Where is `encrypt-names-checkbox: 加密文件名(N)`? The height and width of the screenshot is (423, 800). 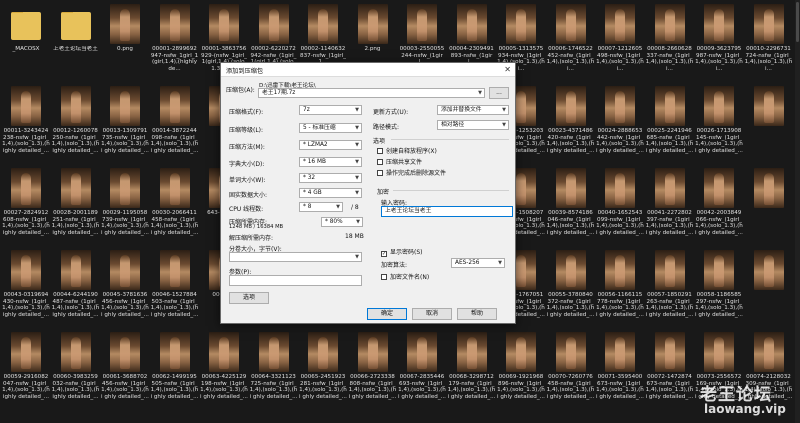
encrypt-names-checkbox: 加密文件名(N) is located at coordinates (405, 276).